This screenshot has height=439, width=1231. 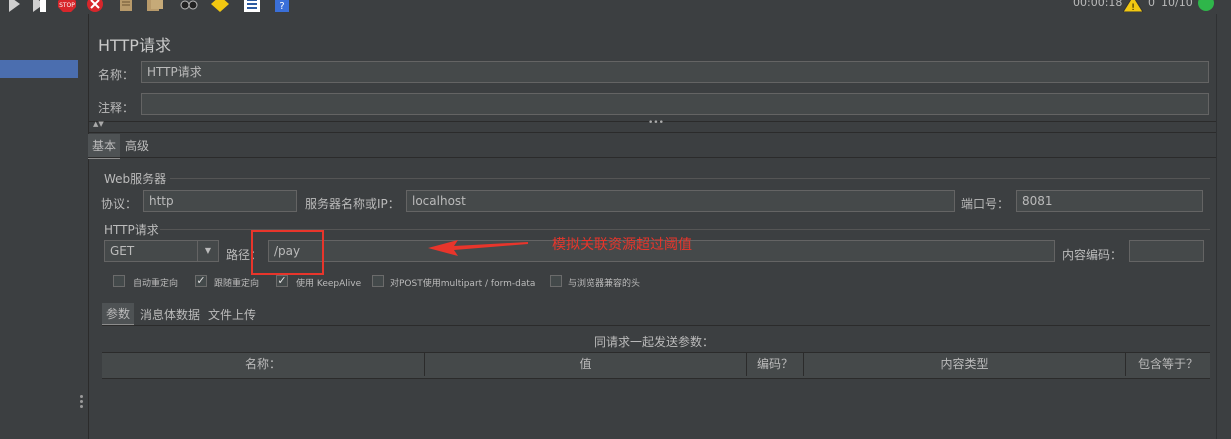 What do you see at coordinates (282, 281) in the screenshot?
I see `option-checkbox-2: ✓` at bounding box center [282, 281].